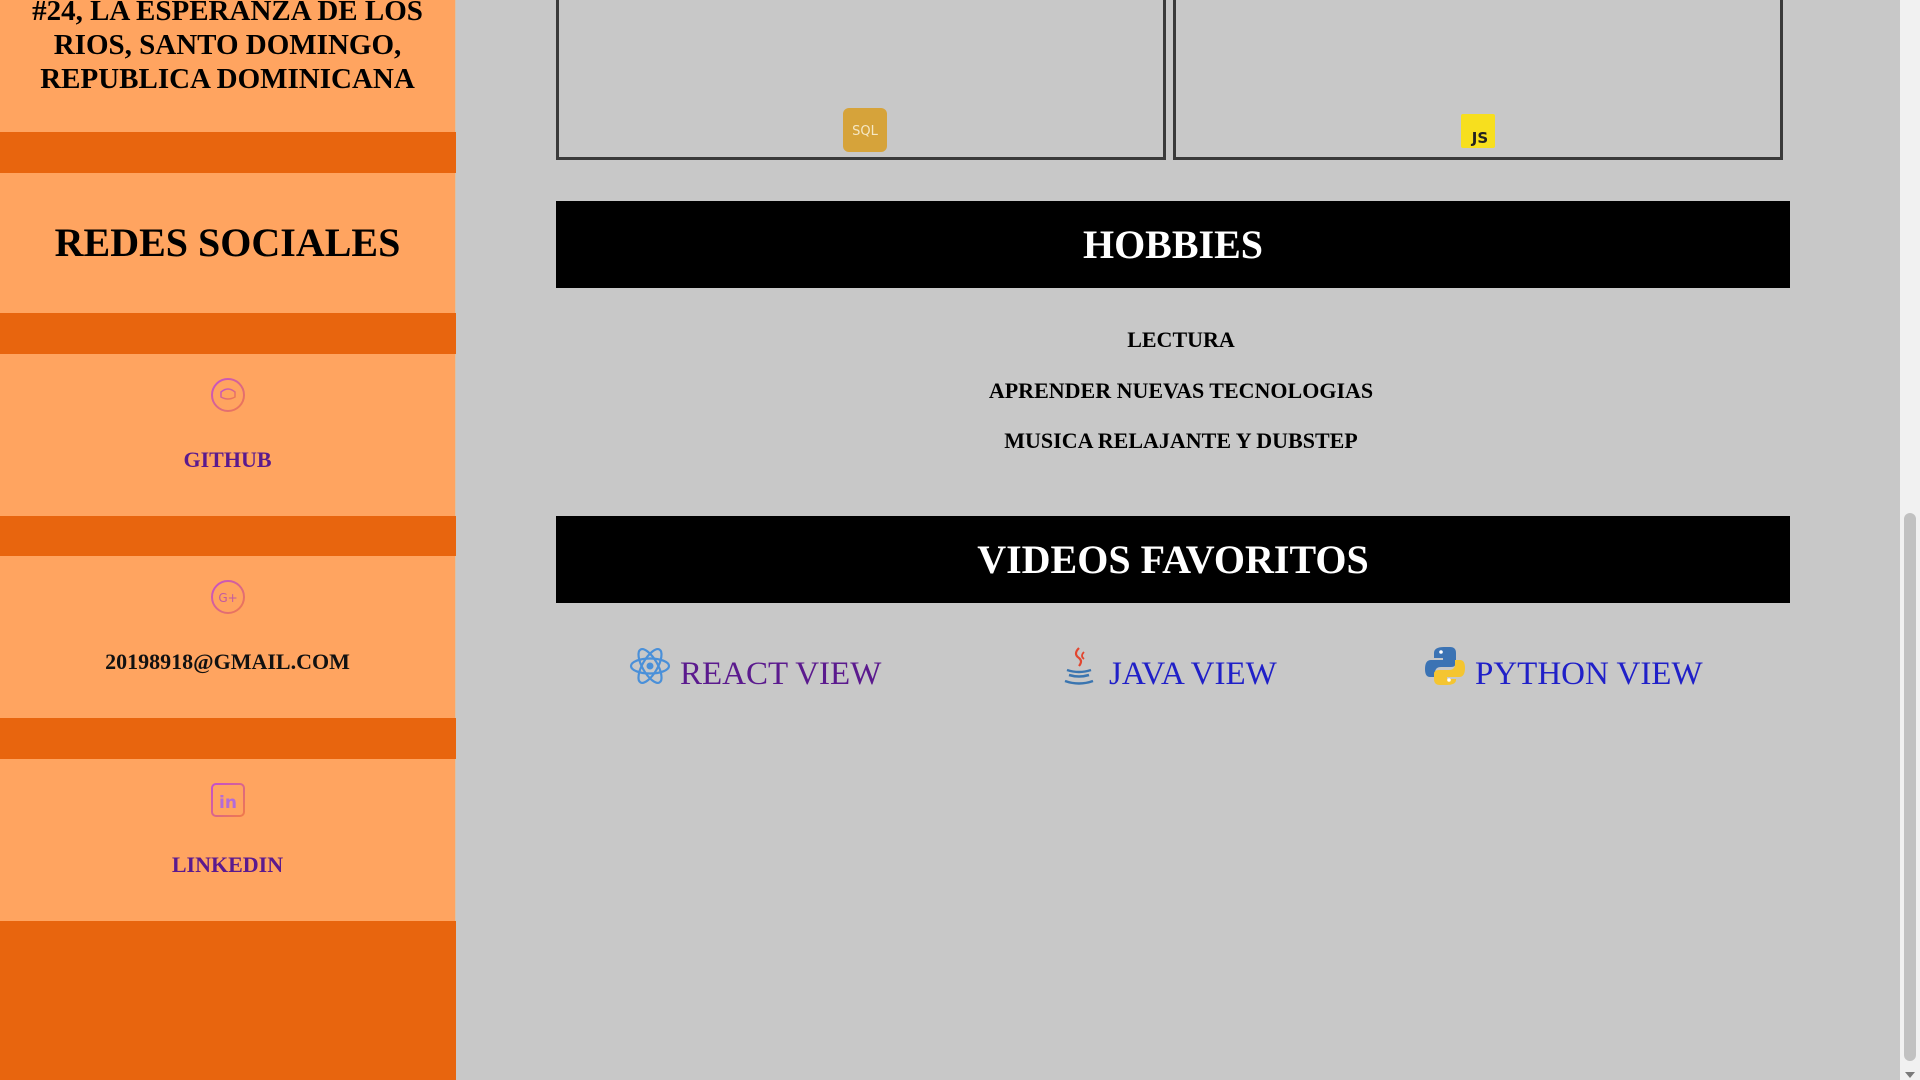 This screenshot has height=1080, width=1920. What do you see at coordinates (861, 80) in the screenshot?
I see `skill-card-sql: SQL` at bounding box center [861, 80].